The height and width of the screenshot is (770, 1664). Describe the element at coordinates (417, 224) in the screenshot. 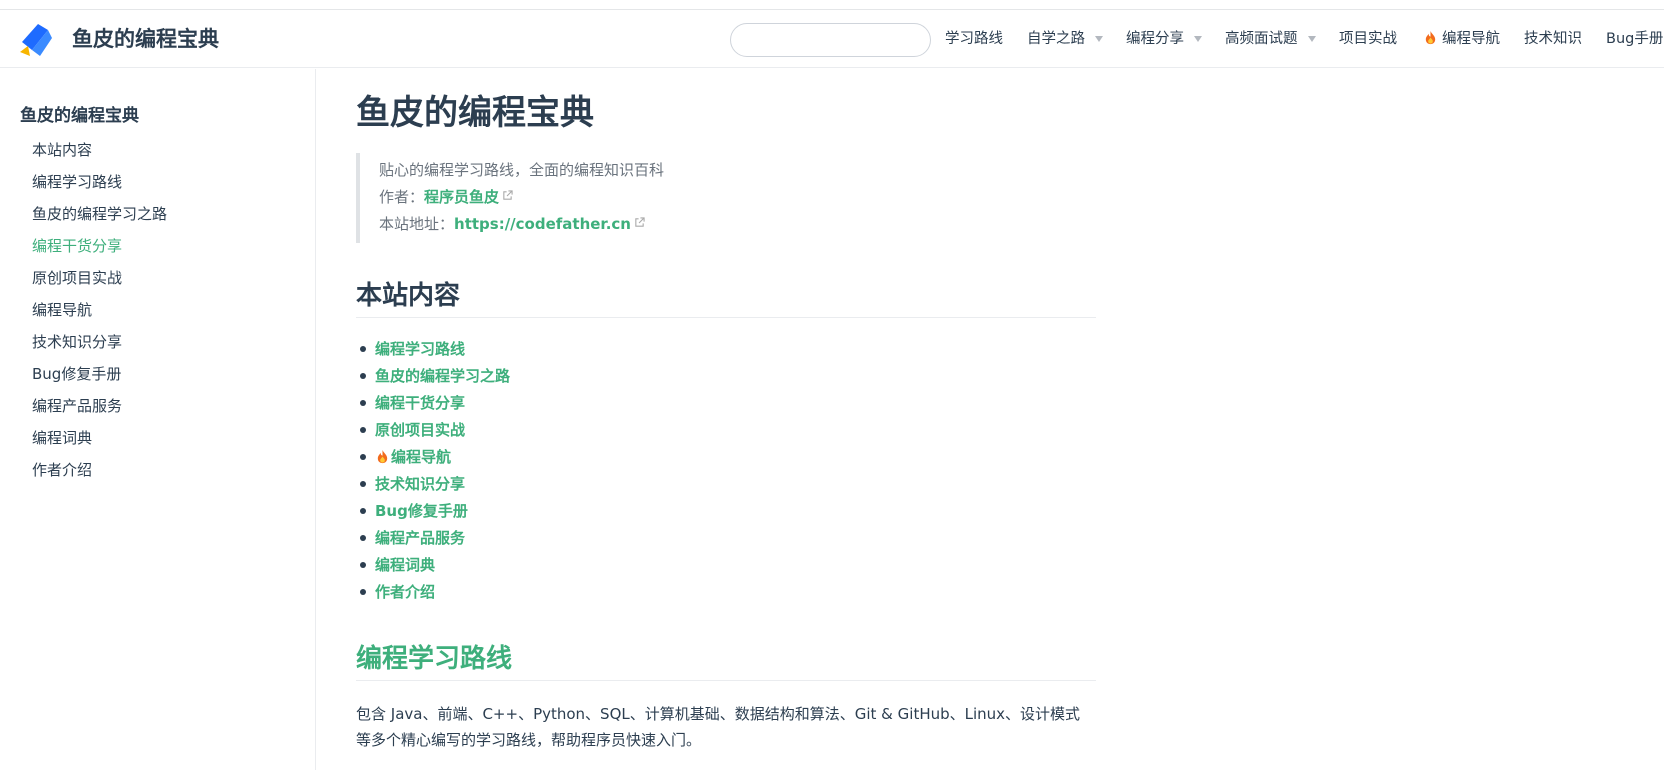

I see `site-label: 本站地址：` at that location.